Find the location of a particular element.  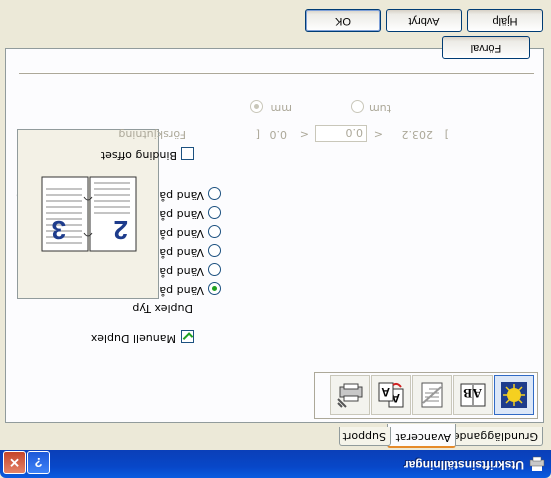

preview-page-number-right: 3 is located at coordinates (59, 230).